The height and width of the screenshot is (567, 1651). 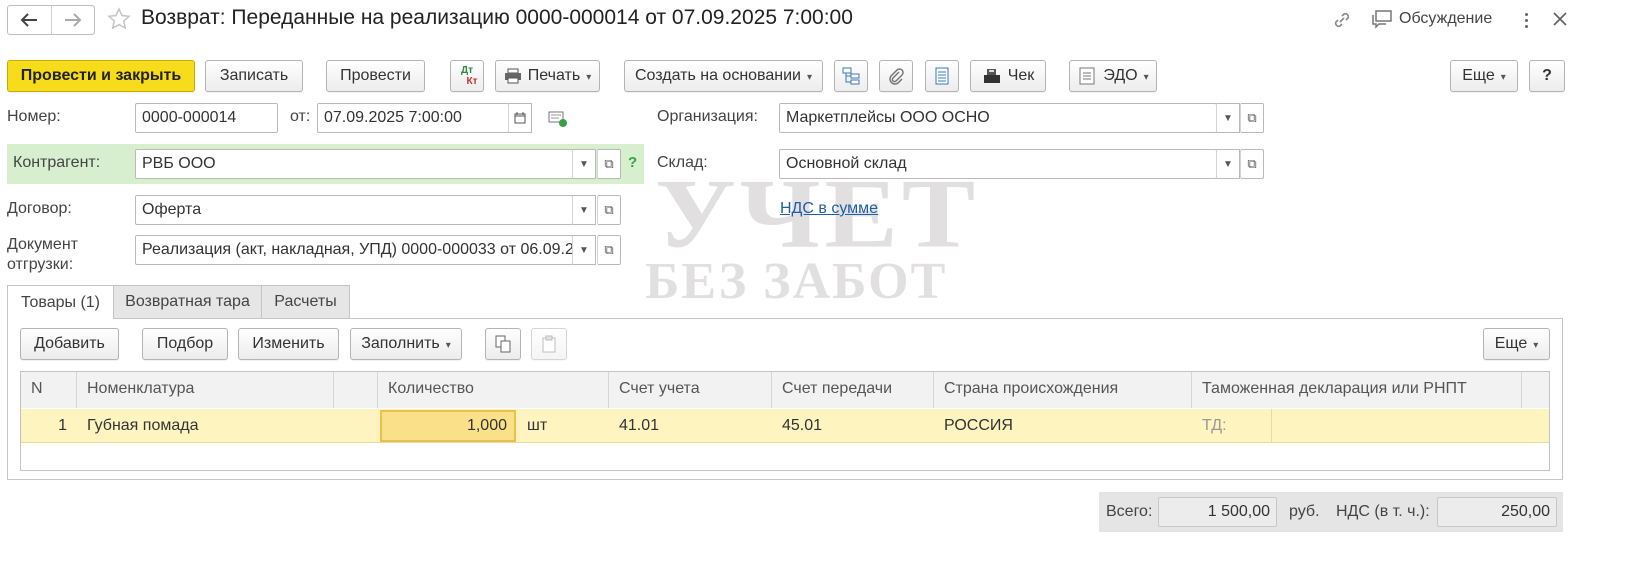 What do you see at coordinates (512, 76) in the screenshot?
I see `printer-icon` at bounding box center [512, 76].